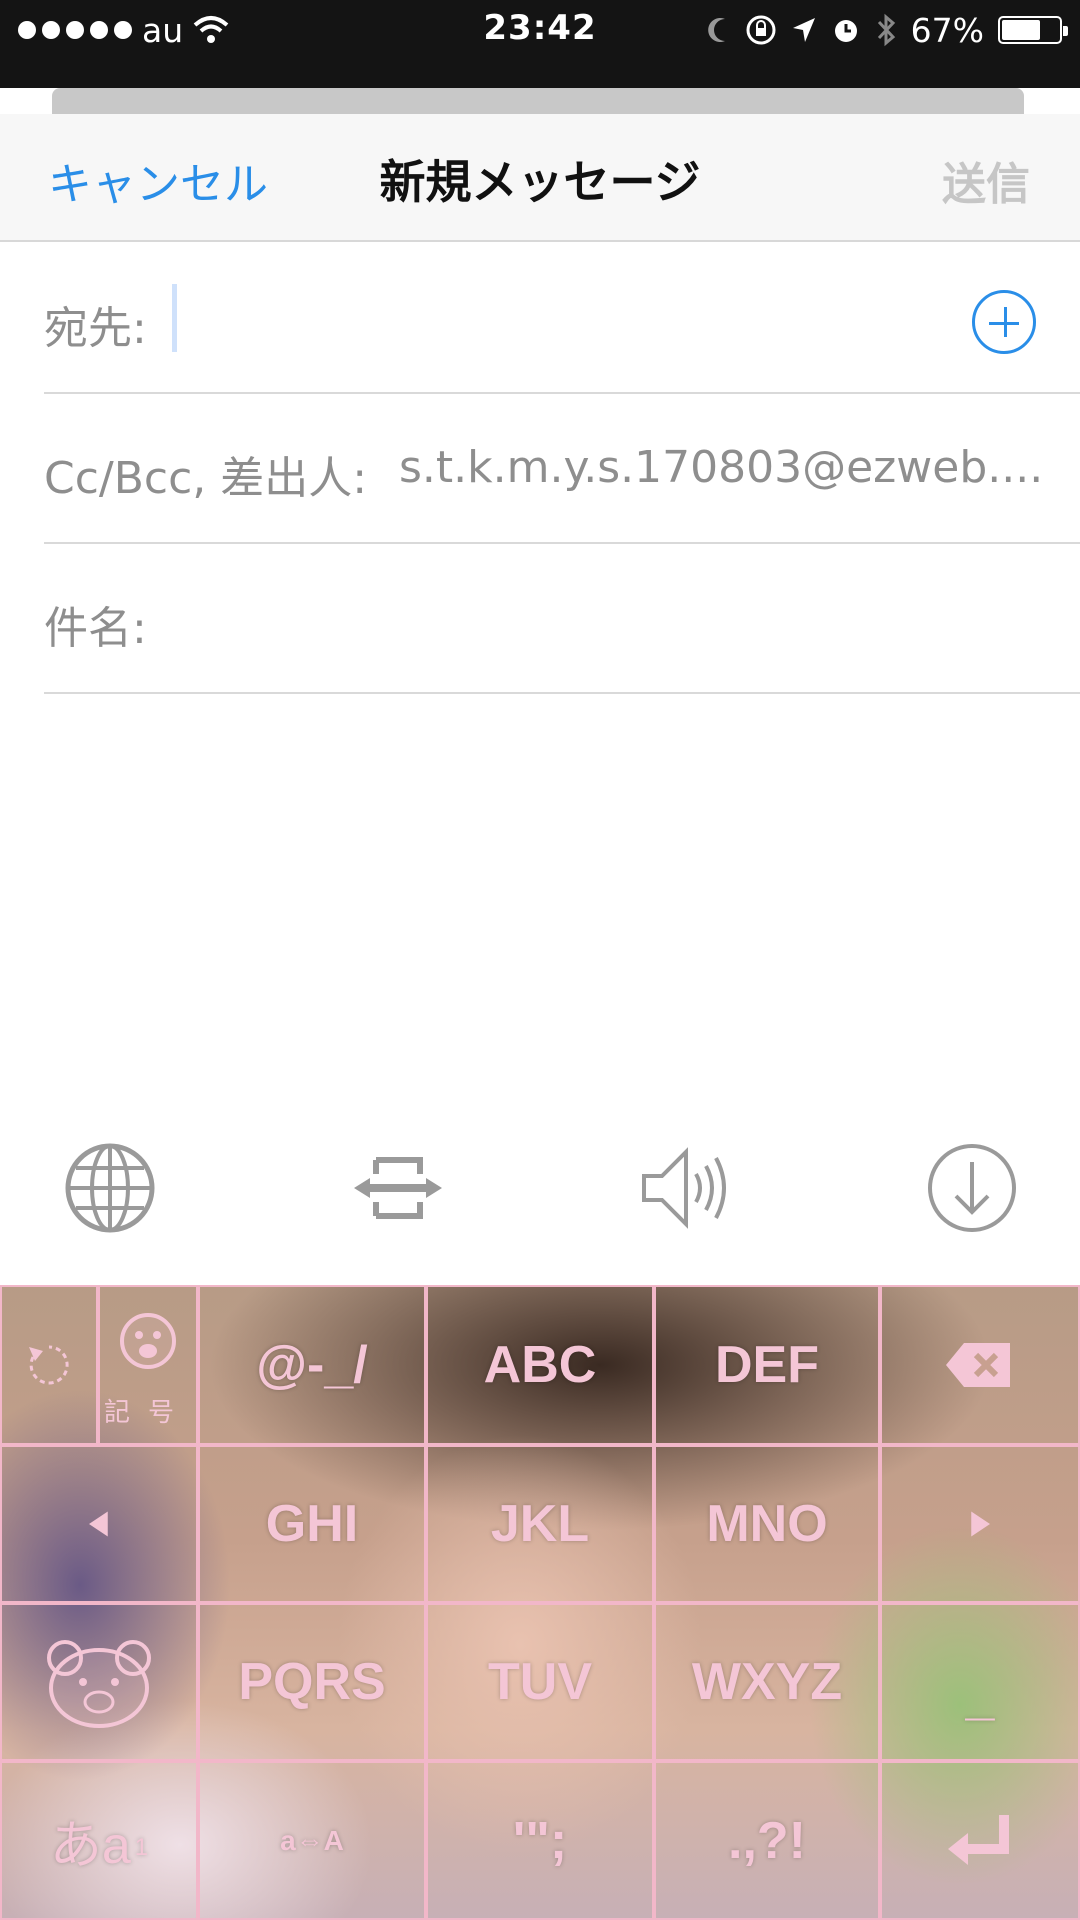 The width and height of the screenshot is (1080, 1920). What do you see at coordinates (90, 1846) in the screenshot?
I see `input-mode-label: あa` at bounding box center [90, 1846].